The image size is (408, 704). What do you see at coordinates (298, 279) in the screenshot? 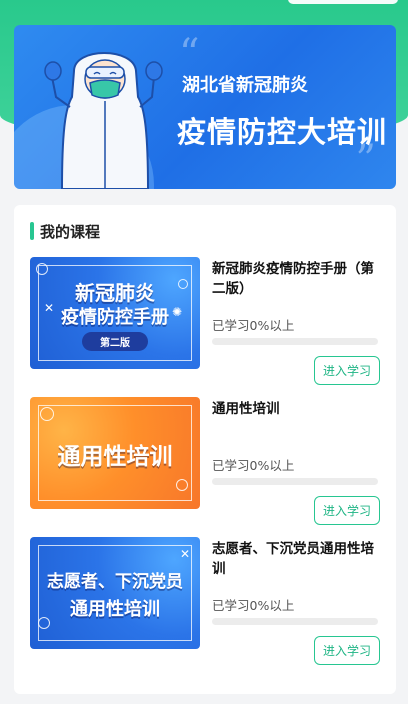
I see `course-title: 新冠肺炎疫情防控手册（第二版）` at bounding box center [298, 279].